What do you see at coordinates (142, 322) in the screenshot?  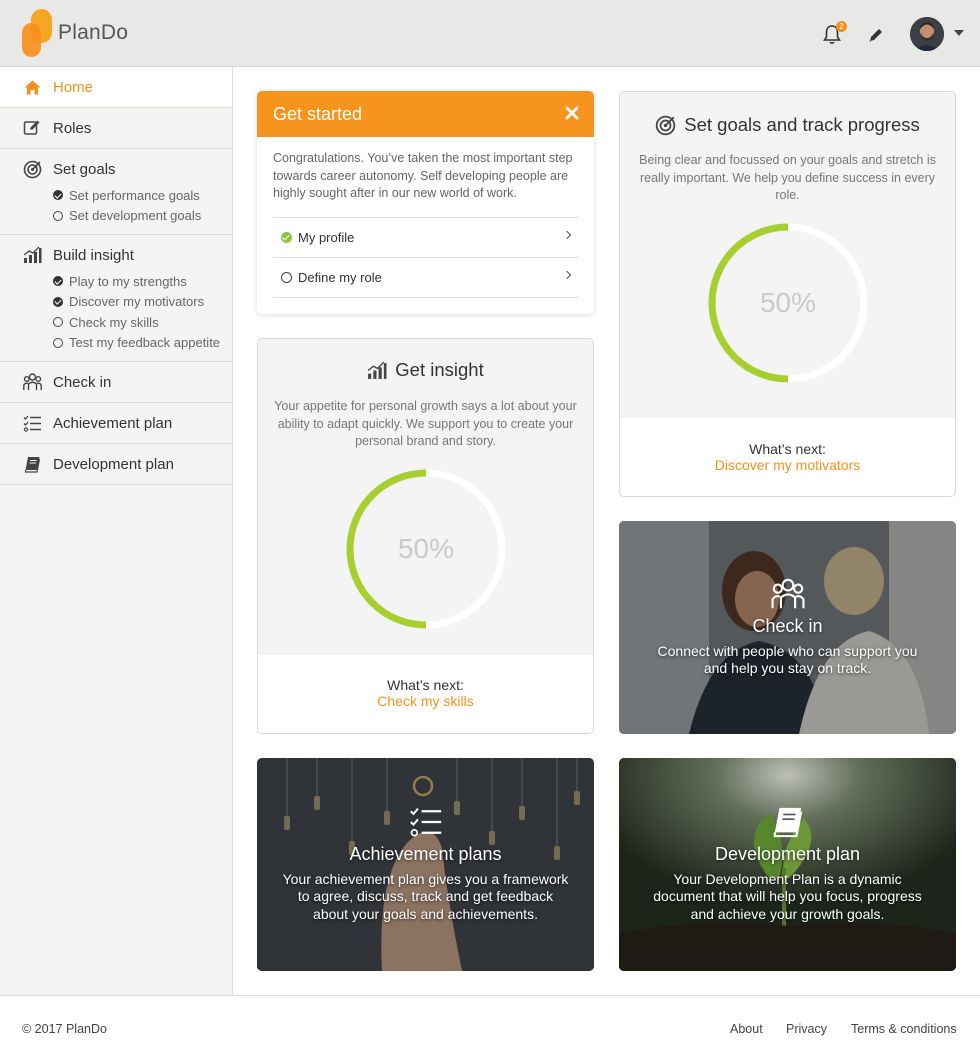 I see `sub-item-check-my-skills: Check my skills` at bounding box center [142, 322].